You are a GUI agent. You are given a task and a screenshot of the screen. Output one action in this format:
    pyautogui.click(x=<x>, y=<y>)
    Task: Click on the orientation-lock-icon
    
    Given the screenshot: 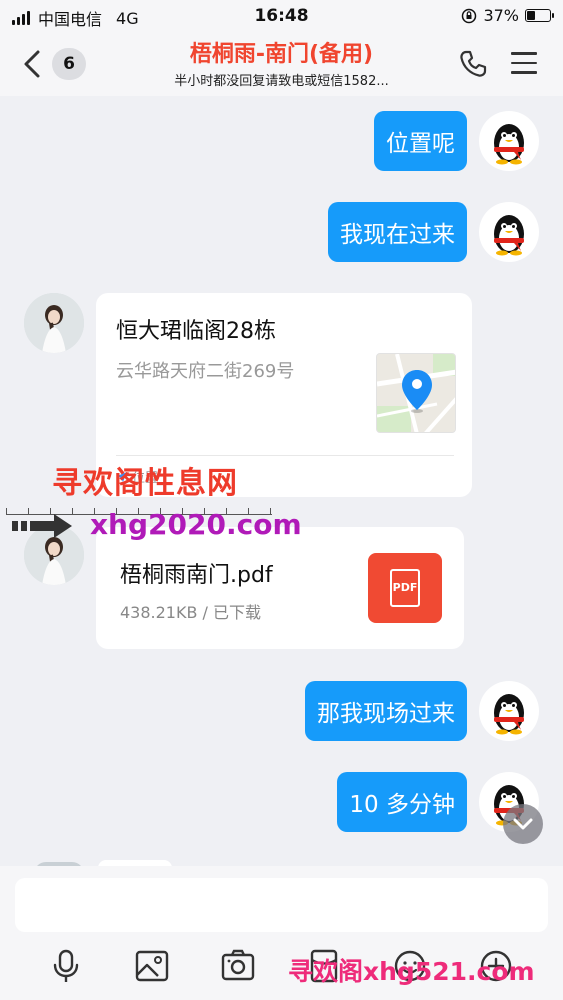 What is the action you would take?
    pyautogui.click(x=469, y=15)
    